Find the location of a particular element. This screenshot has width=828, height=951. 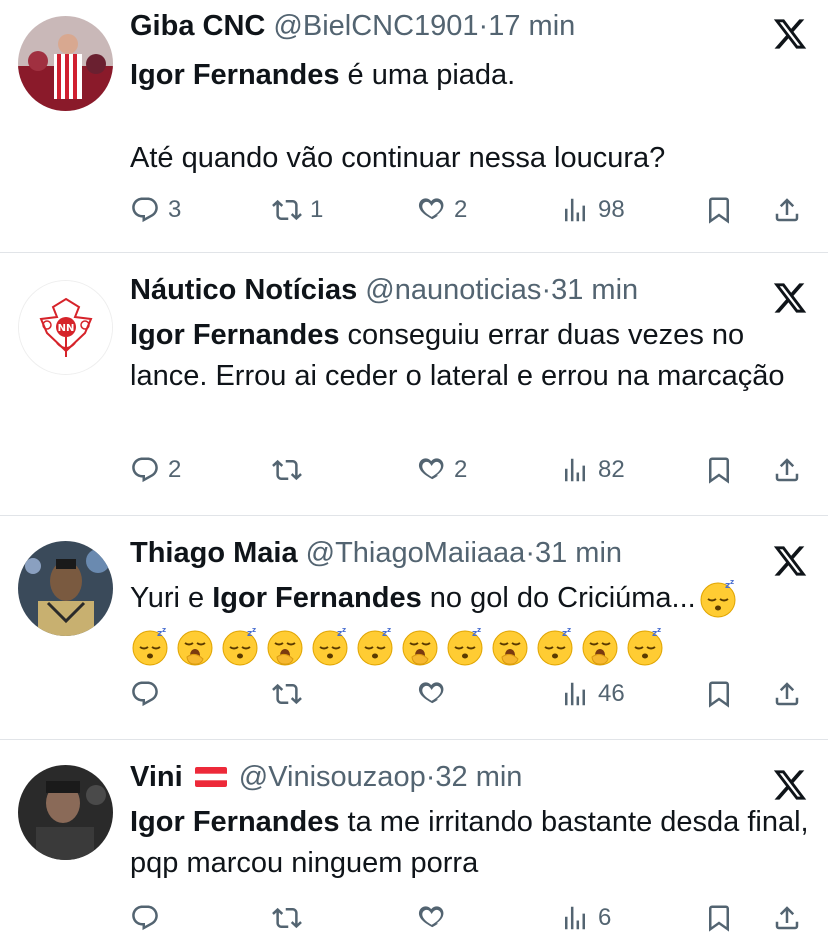

views-button: 46 is located at coordinates (592, 694).